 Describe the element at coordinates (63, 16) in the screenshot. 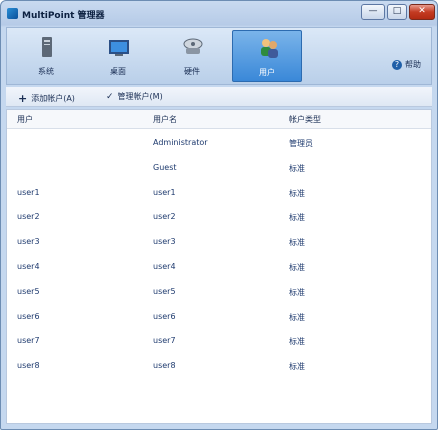

I see `window-title: MultiPoint 管理器` at that location.